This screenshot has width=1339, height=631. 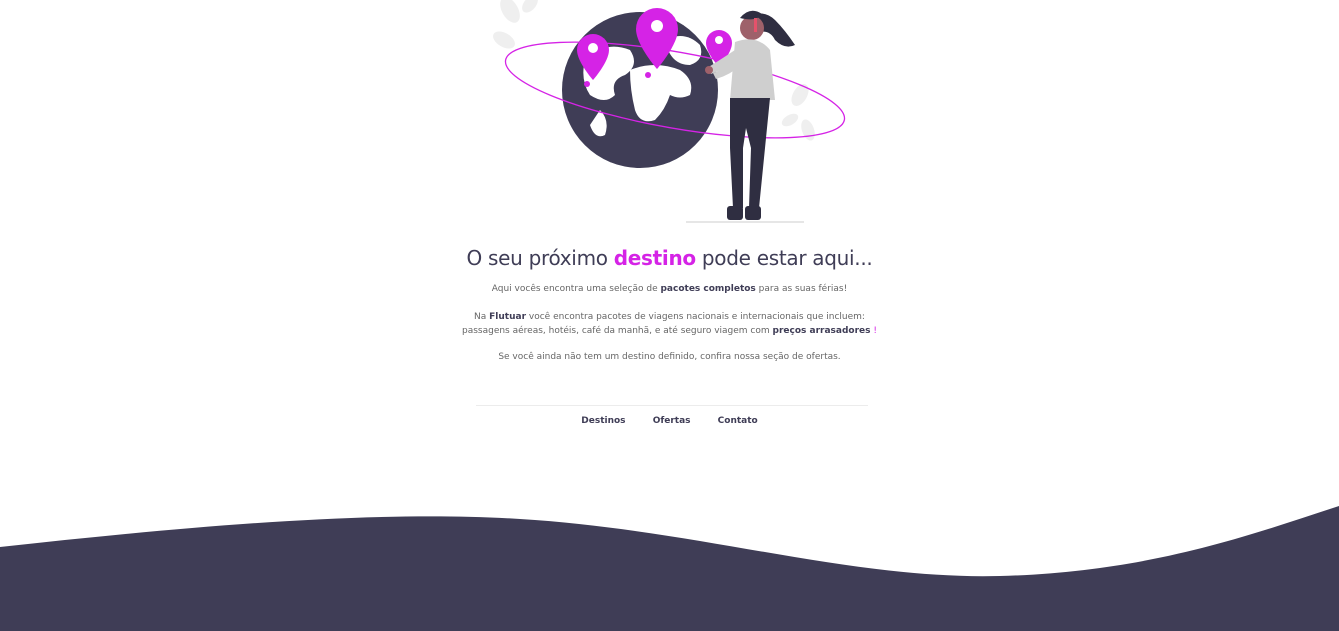 I want to click on hero-illustration, so click(x=669, y=111).